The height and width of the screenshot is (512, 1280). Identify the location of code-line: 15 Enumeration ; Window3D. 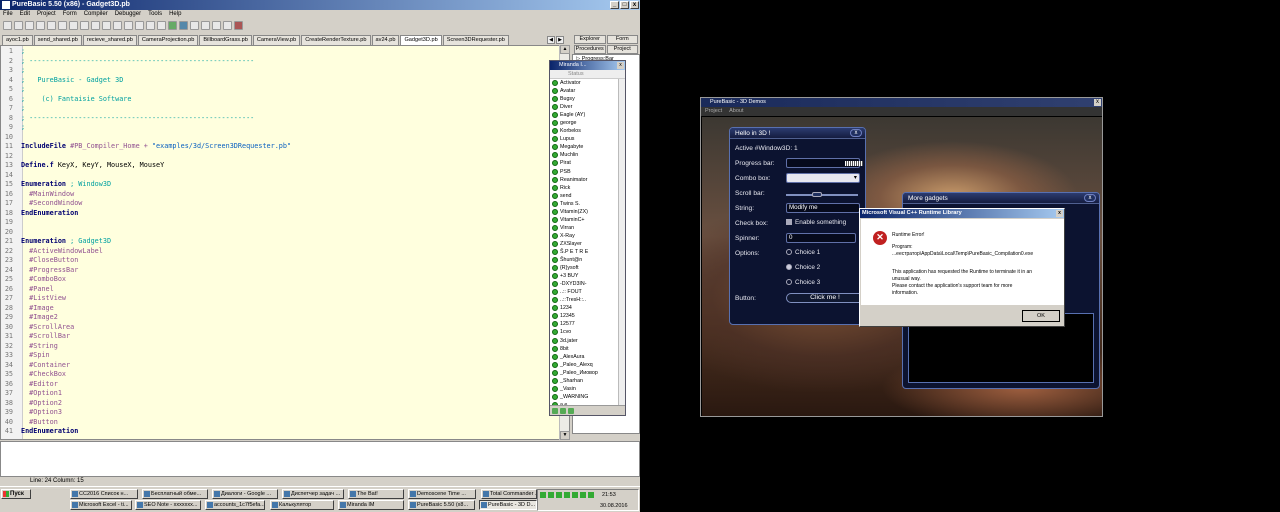
(281, 185).